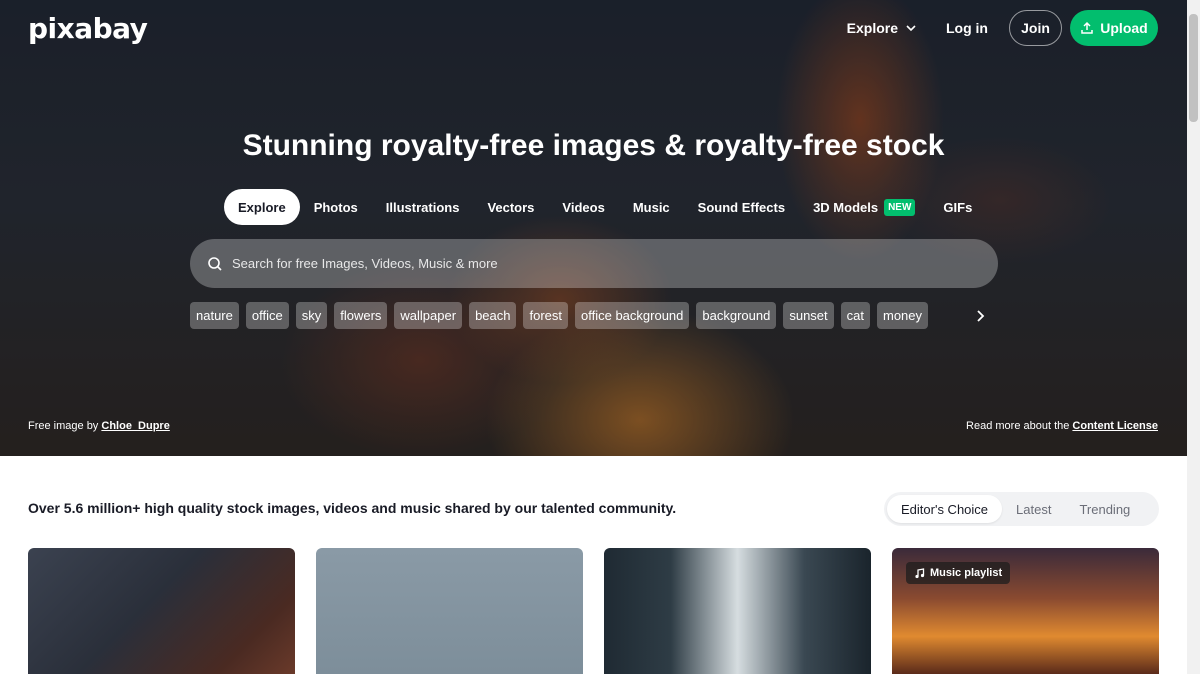 The image size is (1200, 674). I want to click on image-card-puffin, so click(449, 611).